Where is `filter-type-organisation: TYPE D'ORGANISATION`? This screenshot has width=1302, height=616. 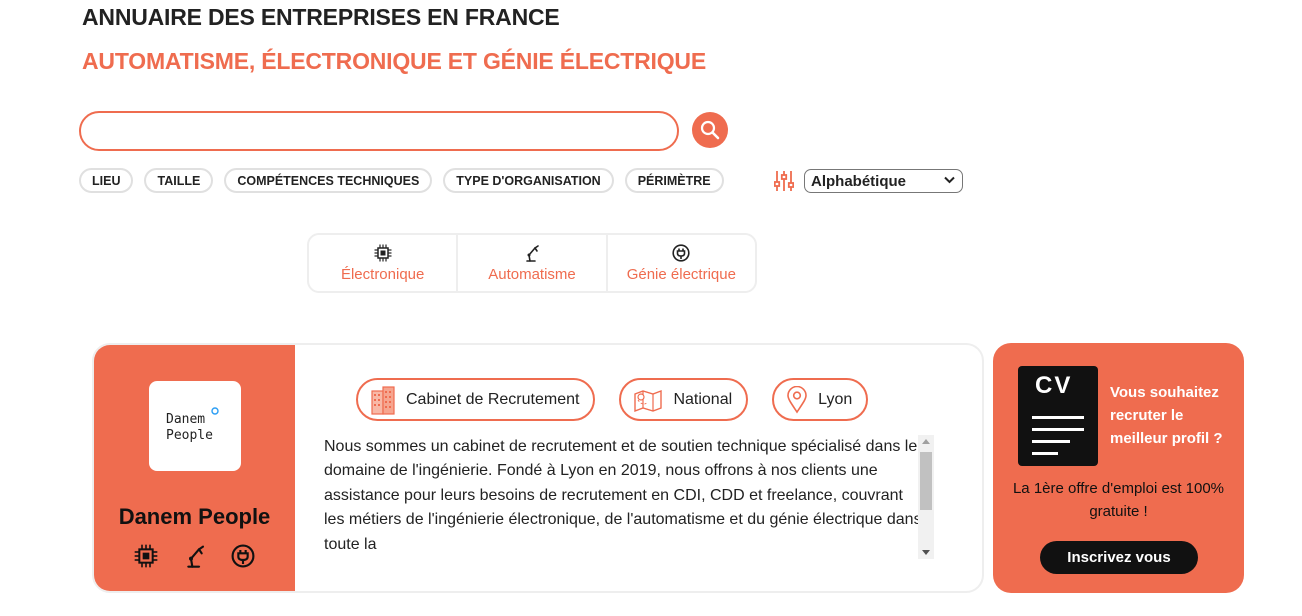
filter-type-organisation: TYPE D'ORGANISATION is located at coordinates (528, 180).